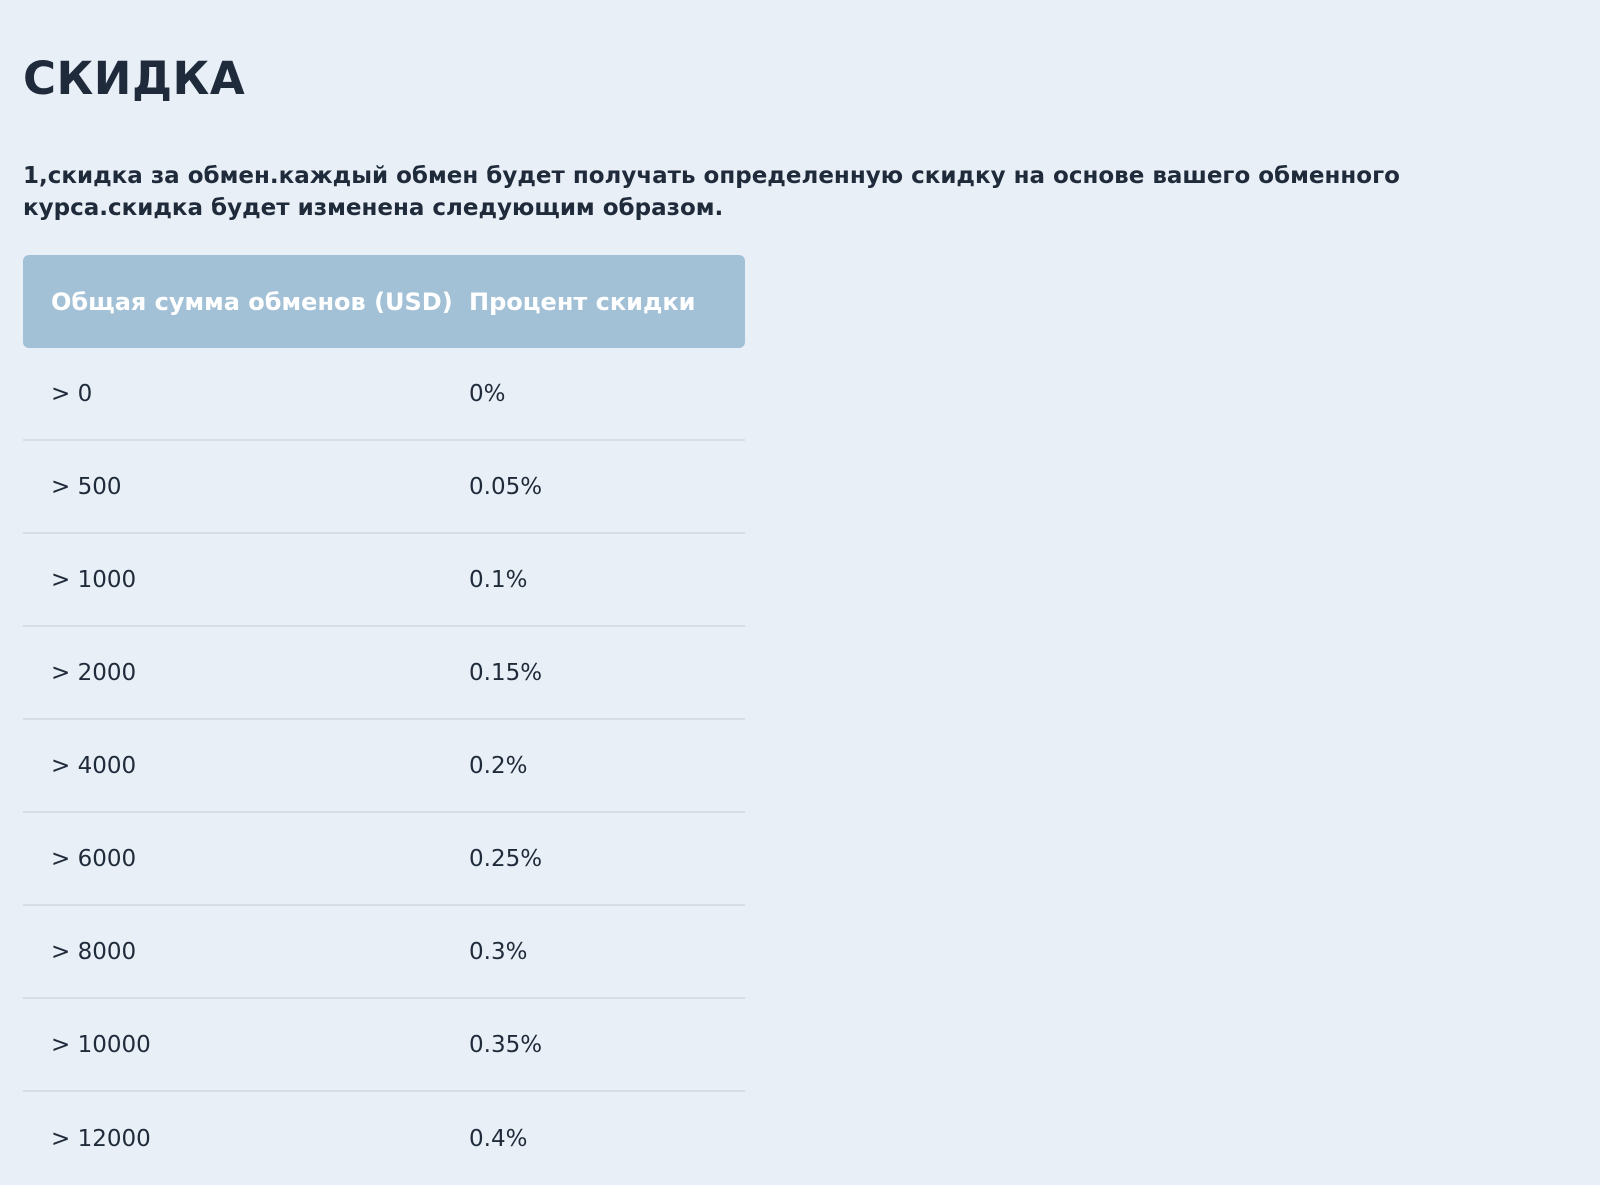 This screenshot has width=1600, height=1185. Describe the element at coordinates (384, 580) in the screenshot. I see `table-row: > 1000 0.1%` at that location.